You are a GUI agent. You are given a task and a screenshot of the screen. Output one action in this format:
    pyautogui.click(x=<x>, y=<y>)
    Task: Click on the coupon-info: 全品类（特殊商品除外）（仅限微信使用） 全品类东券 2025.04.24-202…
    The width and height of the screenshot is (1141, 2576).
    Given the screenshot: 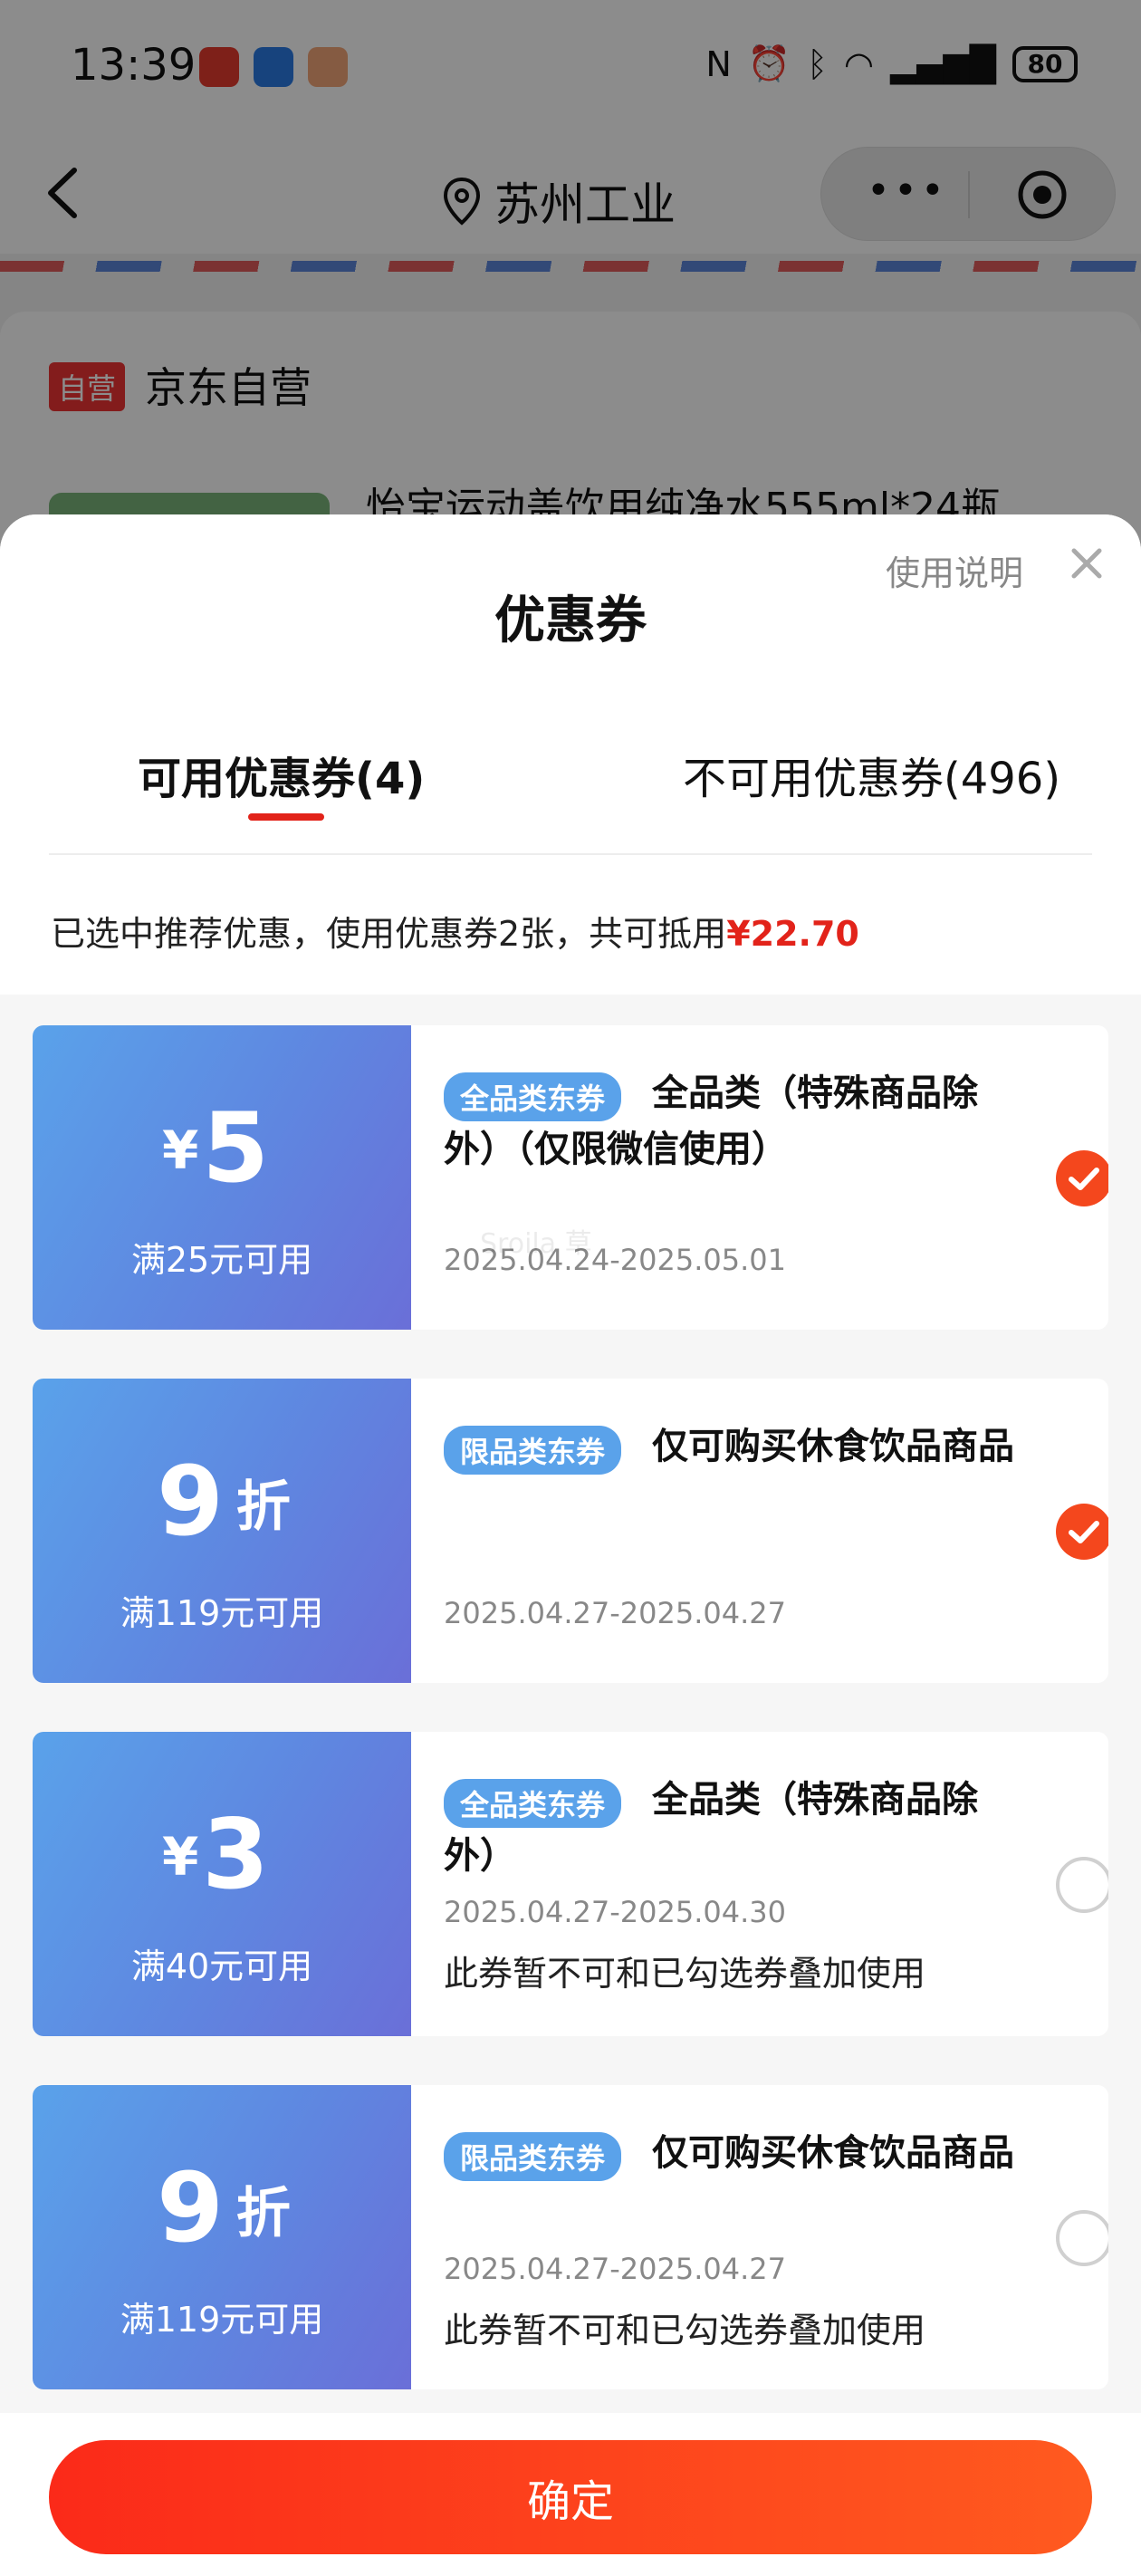 What is the action you would take?
    pyautogui.click(x=760, y=1177)
    